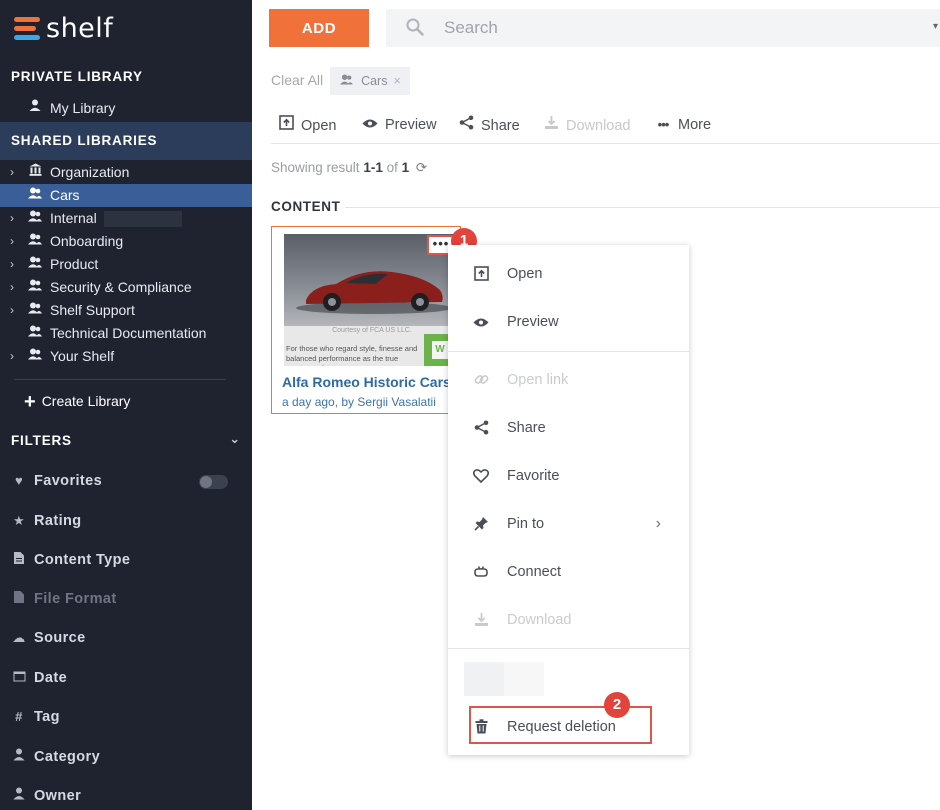 The height and width of the screenshot is (810, 940). Describe the element at coordinates (481, 524) in the screenshot. I see `pin-icon` at that location.